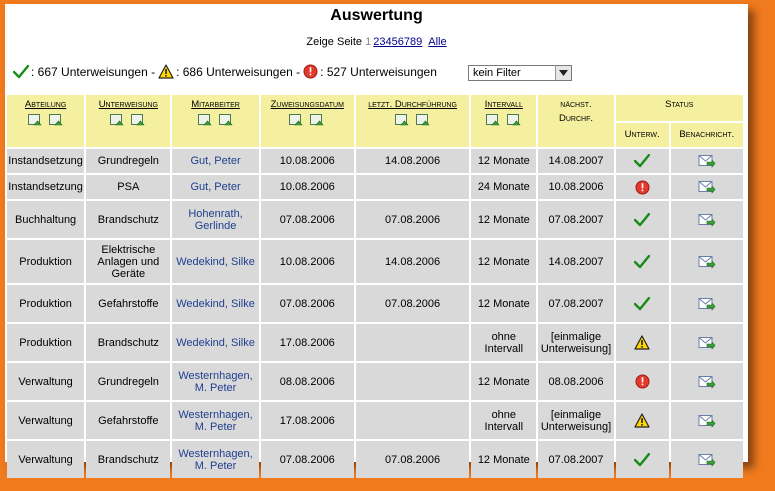 The width and height of the screenshot is (775, 491). I want to click on filter-select: kein Filter, so click(520, 73).